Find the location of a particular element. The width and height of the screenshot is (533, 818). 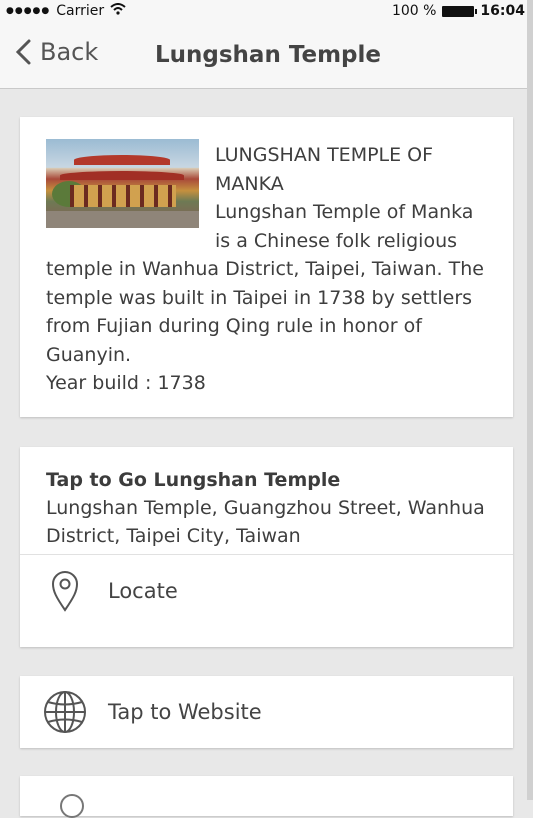

next-card is located at coordinates (266, 797).